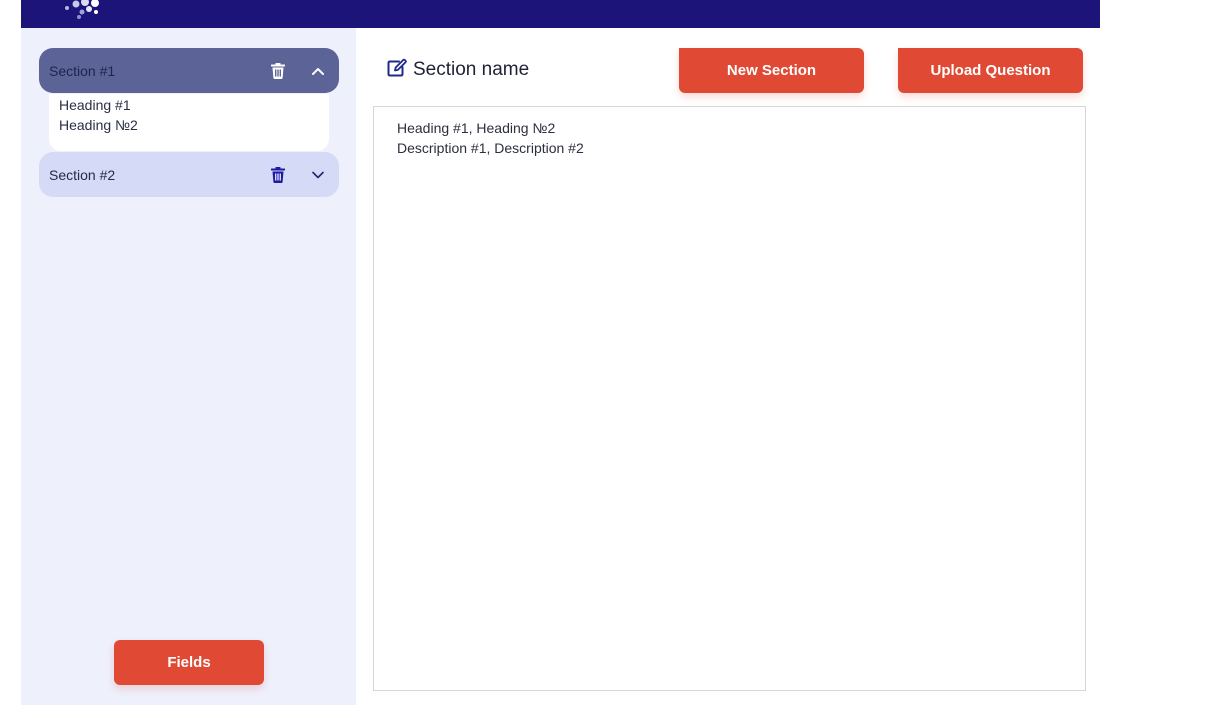 The height and width of the screenshot is (718, 1225). I want to click on content-descriptions: Description #1, Description #2, so click(490, 148).